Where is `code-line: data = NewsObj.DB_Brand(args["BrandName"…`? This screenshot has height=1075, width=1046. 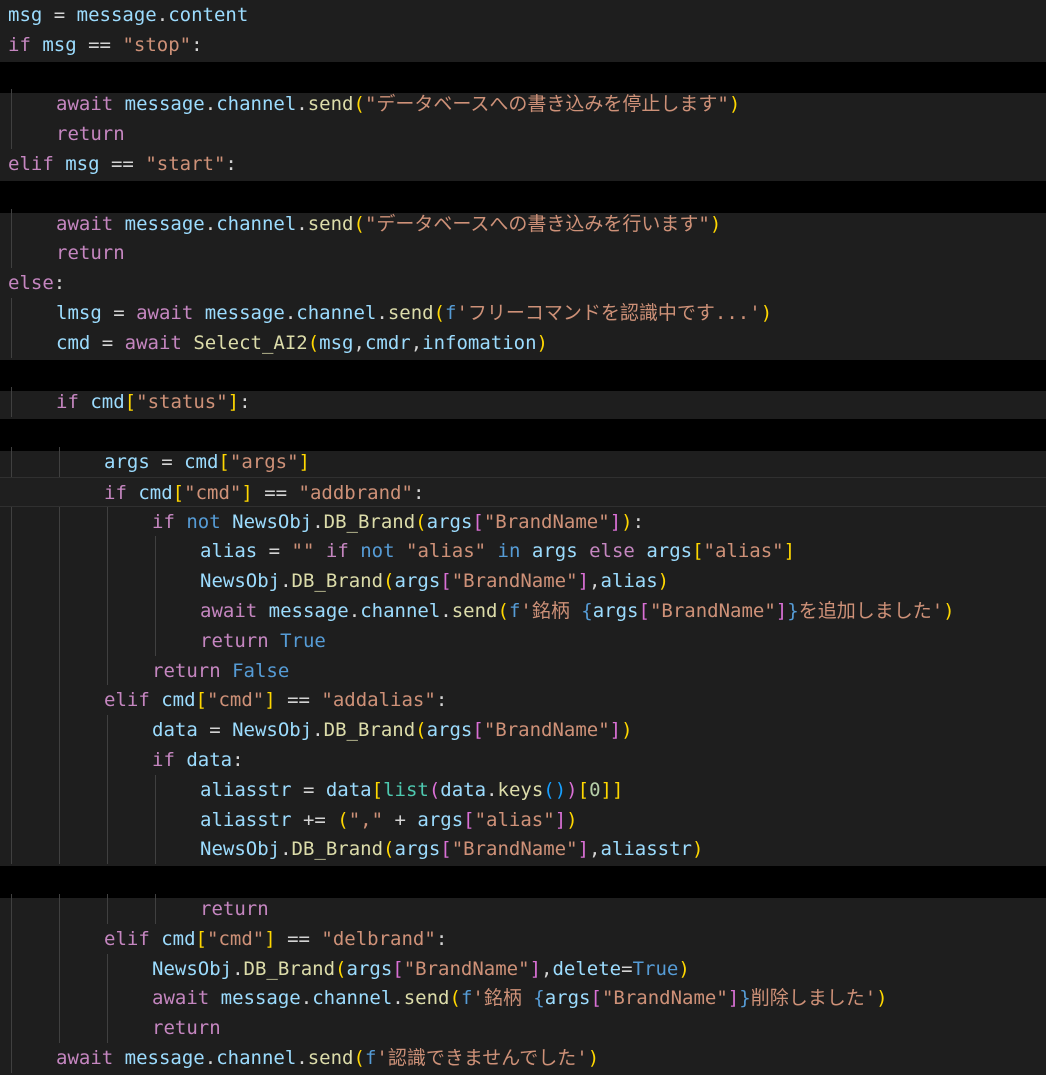
code-line: data = NewsObj.DB_Brand(args["BrandName"… is located at coordinates (523, 730).